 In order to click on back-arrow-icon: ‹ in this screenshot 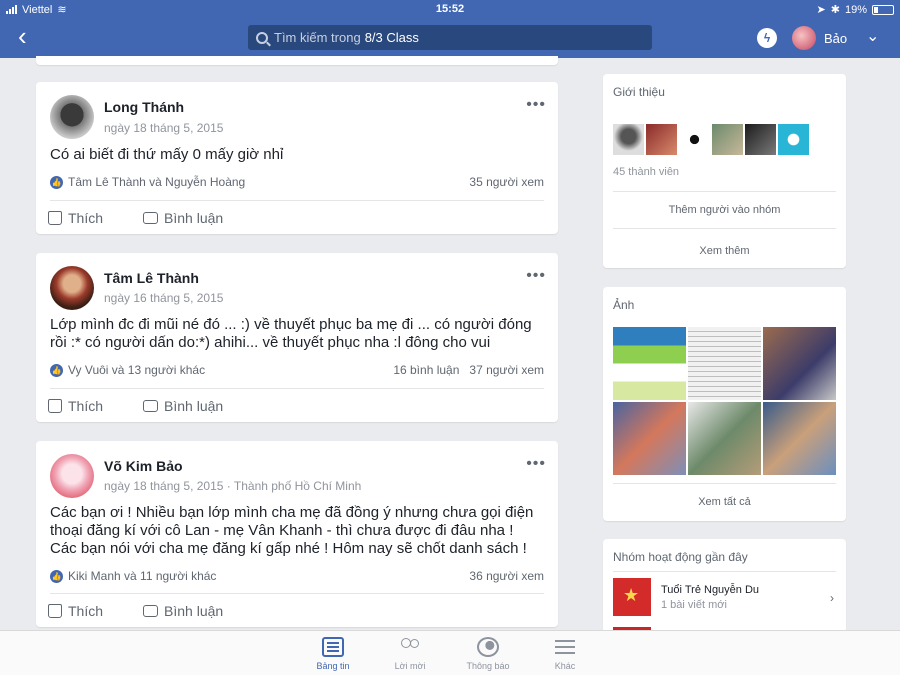, I will do `click(30, 36)`.